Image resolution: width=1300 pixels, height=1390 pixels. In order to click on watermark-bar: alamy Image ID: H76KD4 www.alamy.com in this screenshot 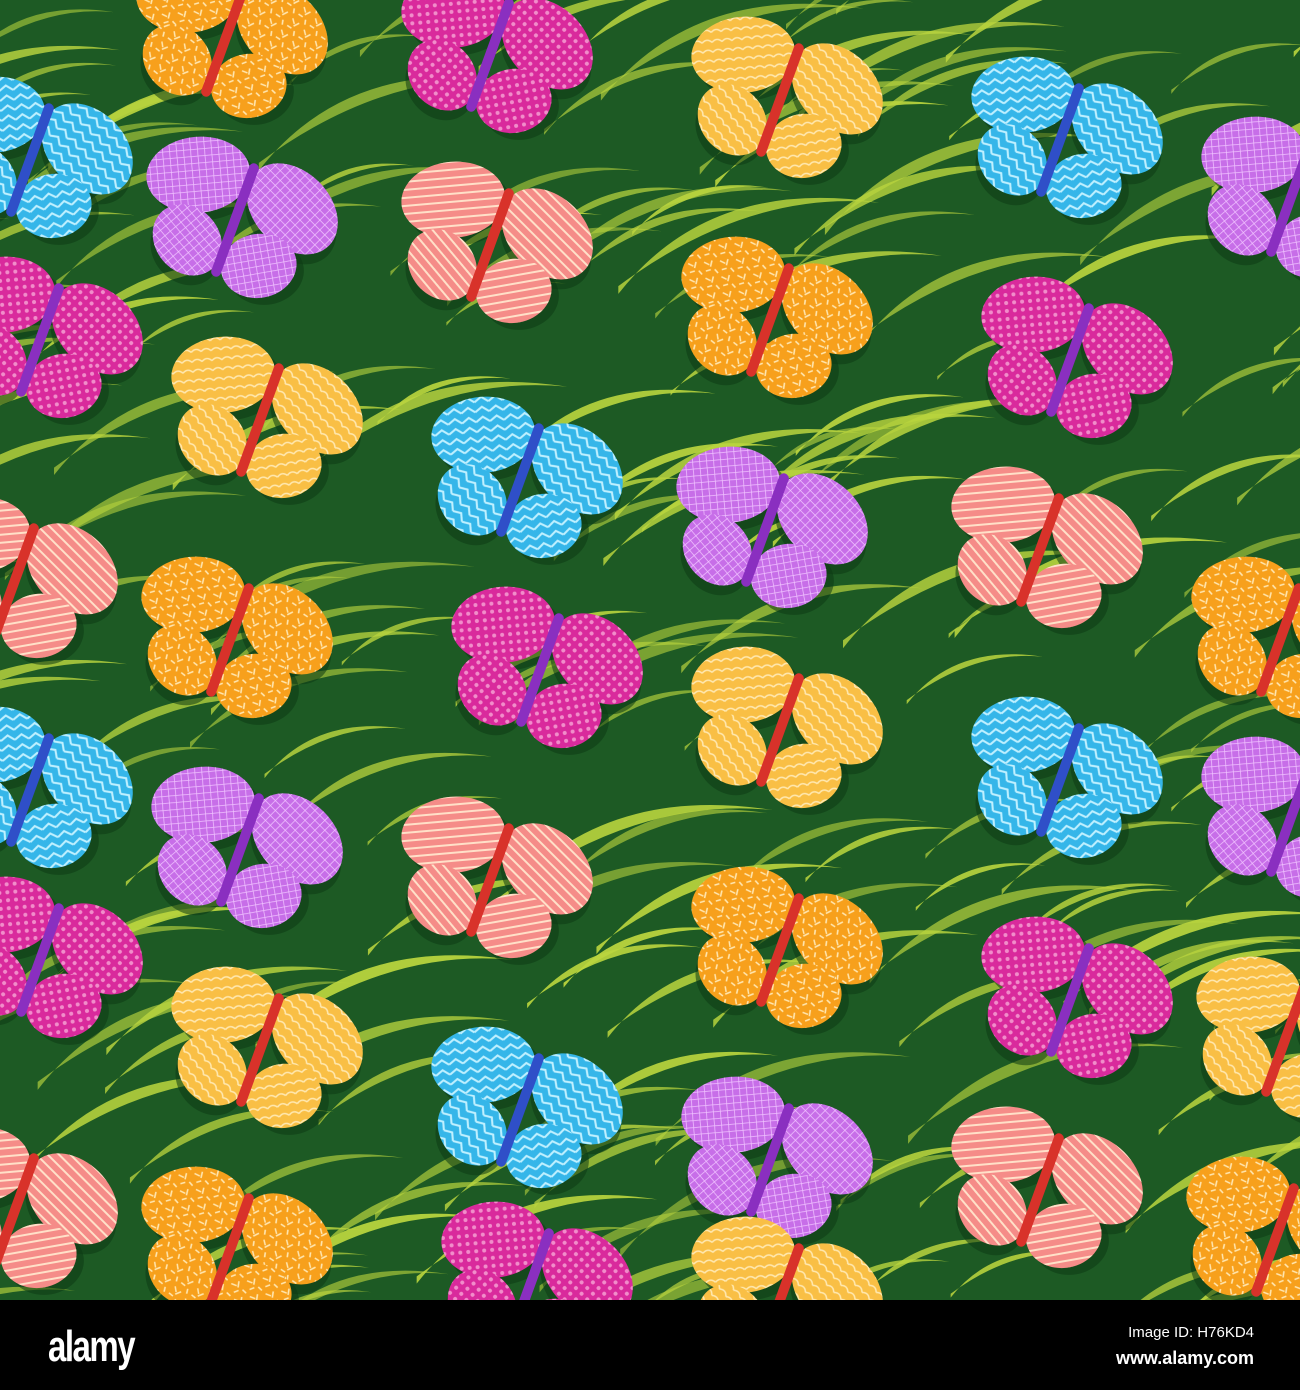, I will do `click(650, 1345)`.